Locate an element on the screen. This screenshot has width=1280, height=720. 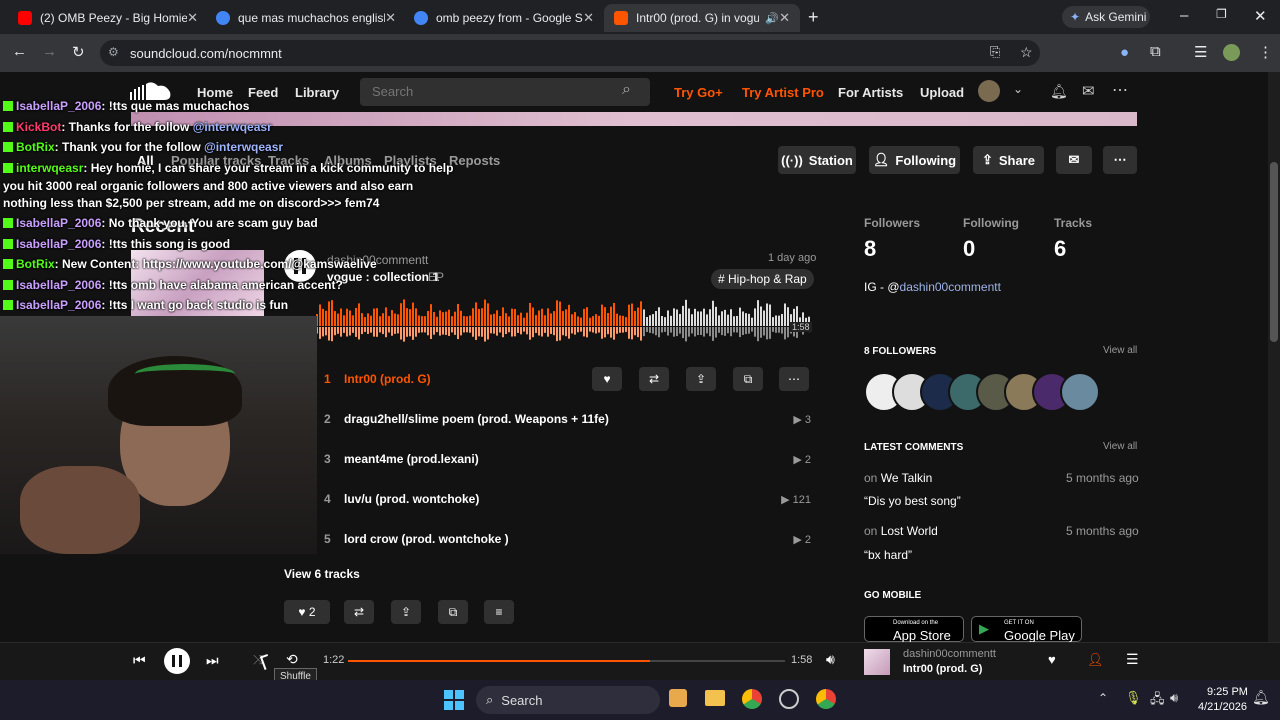
follower-avatar is located at coordinates (1080, 392).